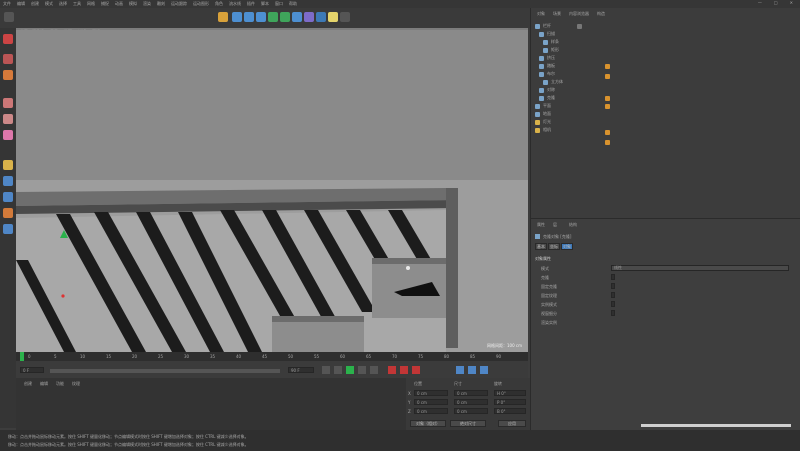 Image resolution: width=800 pixels, height=451 pixels. What do you see at coordinates (251, 4) in the screenshot?
I see `menu-plugins: 插件` at bounding box center [251, 4].